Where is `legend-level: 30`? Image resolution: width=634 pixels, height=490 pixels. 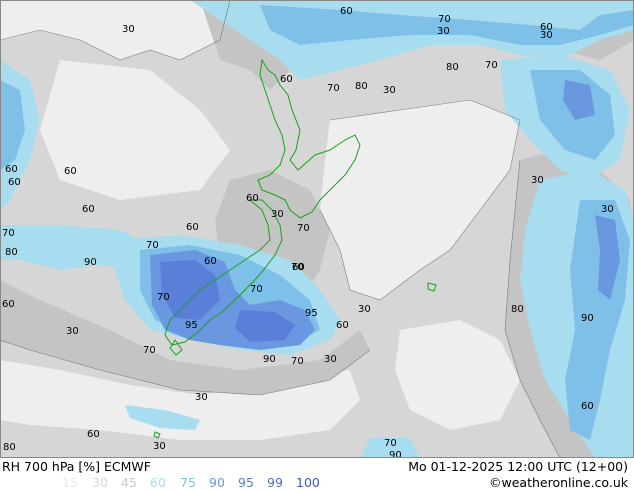
legend-level: 30 is located at coordinates (100, 482).